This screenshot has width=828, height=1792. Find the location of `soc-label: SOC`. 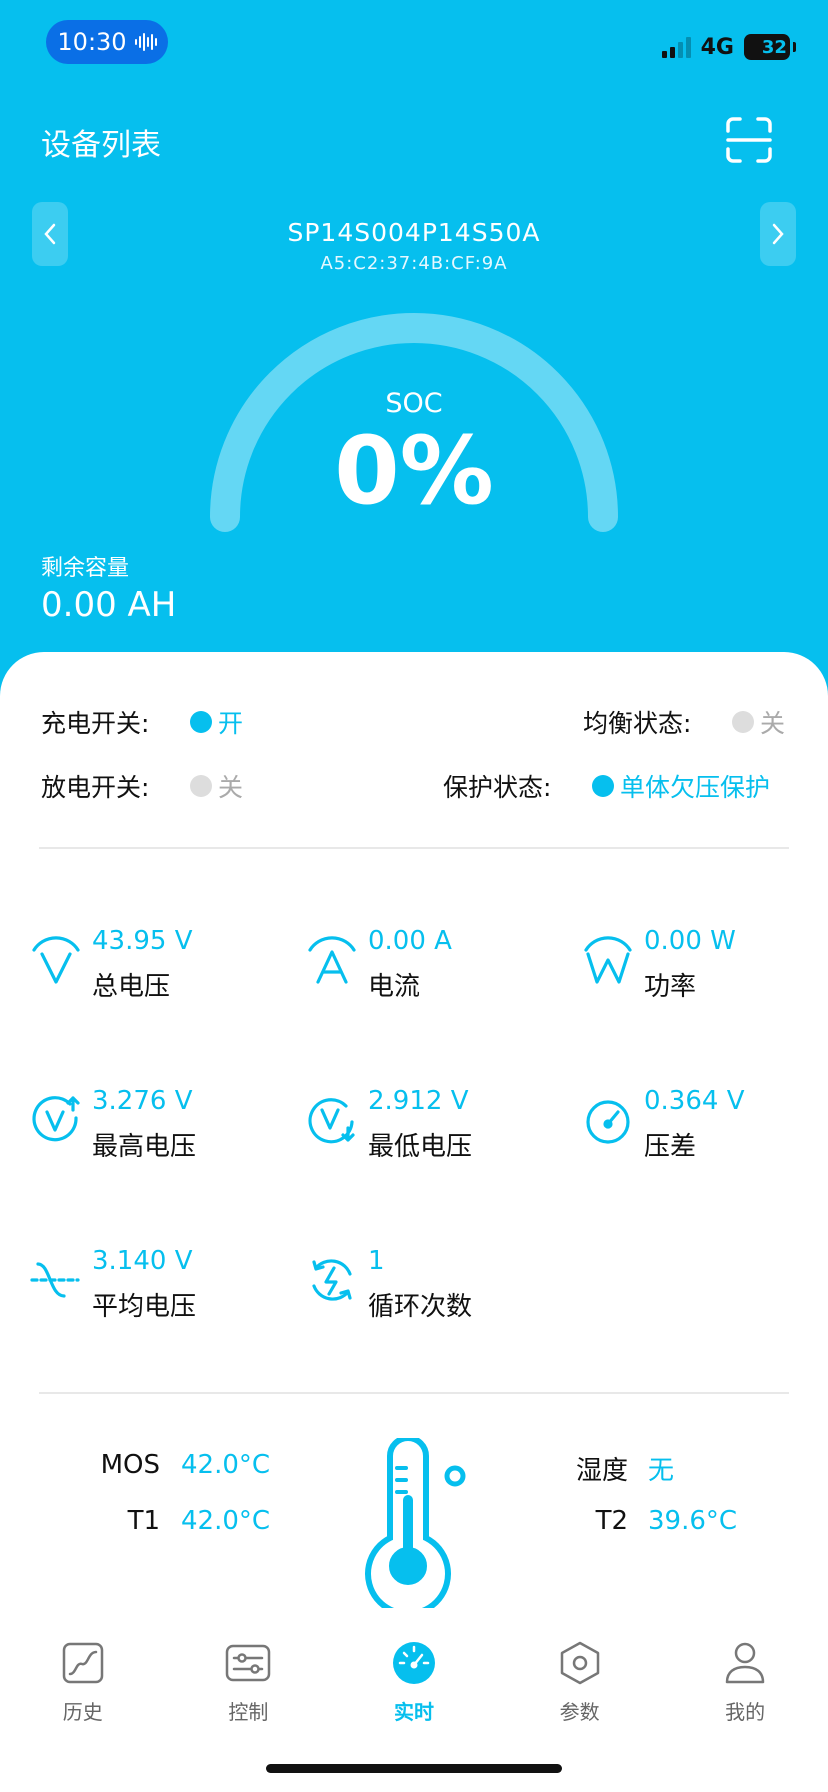

soc-label: SOC is located at coordinates (414, 403).